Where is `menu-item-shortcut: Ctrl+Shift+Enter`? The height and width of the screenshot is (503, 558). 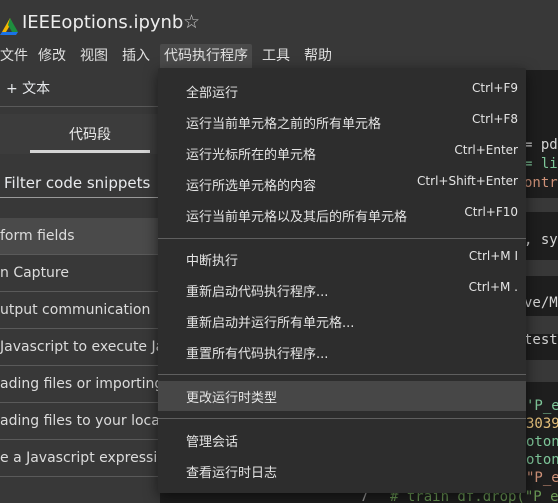 menu-item-shortcut: Ctrl+Shift+Enter is located at coordinates (467, 181).